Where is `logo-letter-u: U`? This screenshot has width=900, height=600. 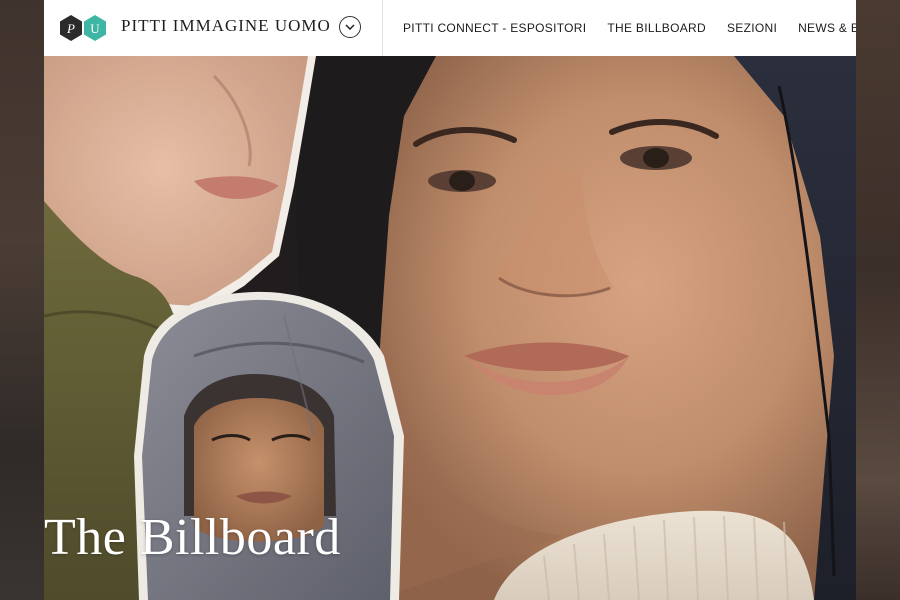
logo-letter-u: U is located at coordinates (95, 28).